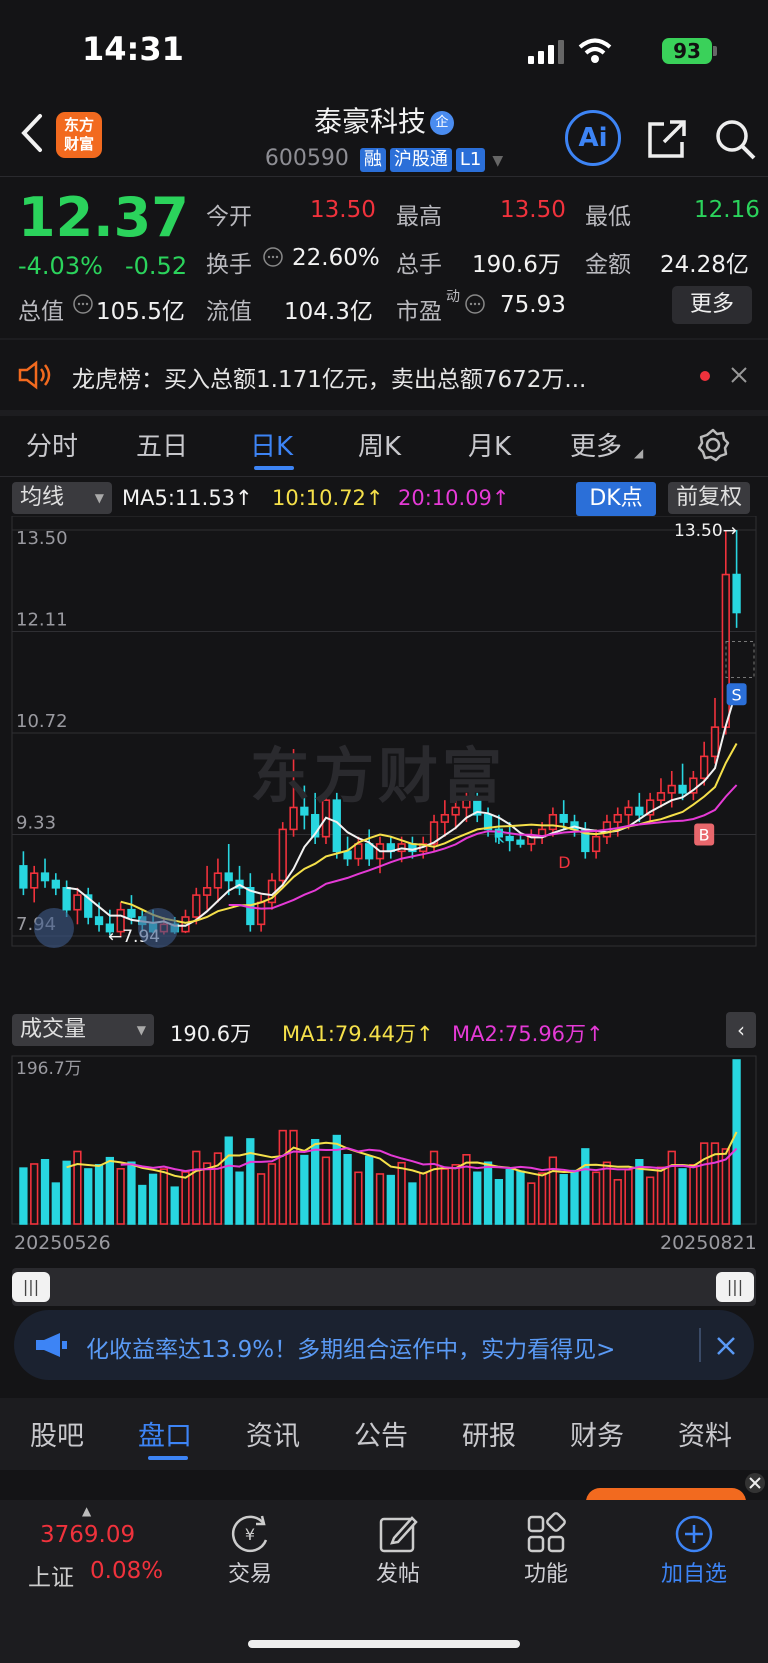 This screenshot has height=1663, width=768. Describe the element at coordinates (273, 1433) in the screenshot. I see `tab-news: 资讯` at that location.